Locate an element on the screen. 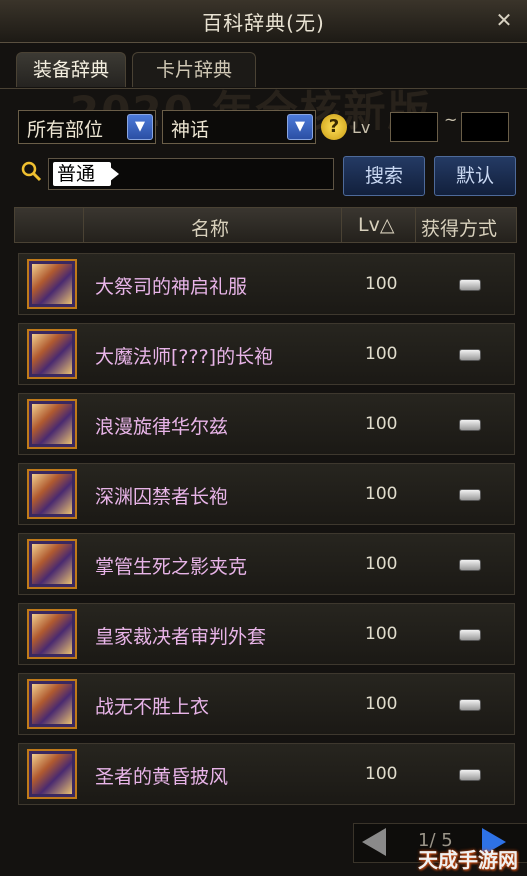 This screenshot has height=876, width=527. part-select: 所有部位 ▼ is located at coordinates (87, 127).